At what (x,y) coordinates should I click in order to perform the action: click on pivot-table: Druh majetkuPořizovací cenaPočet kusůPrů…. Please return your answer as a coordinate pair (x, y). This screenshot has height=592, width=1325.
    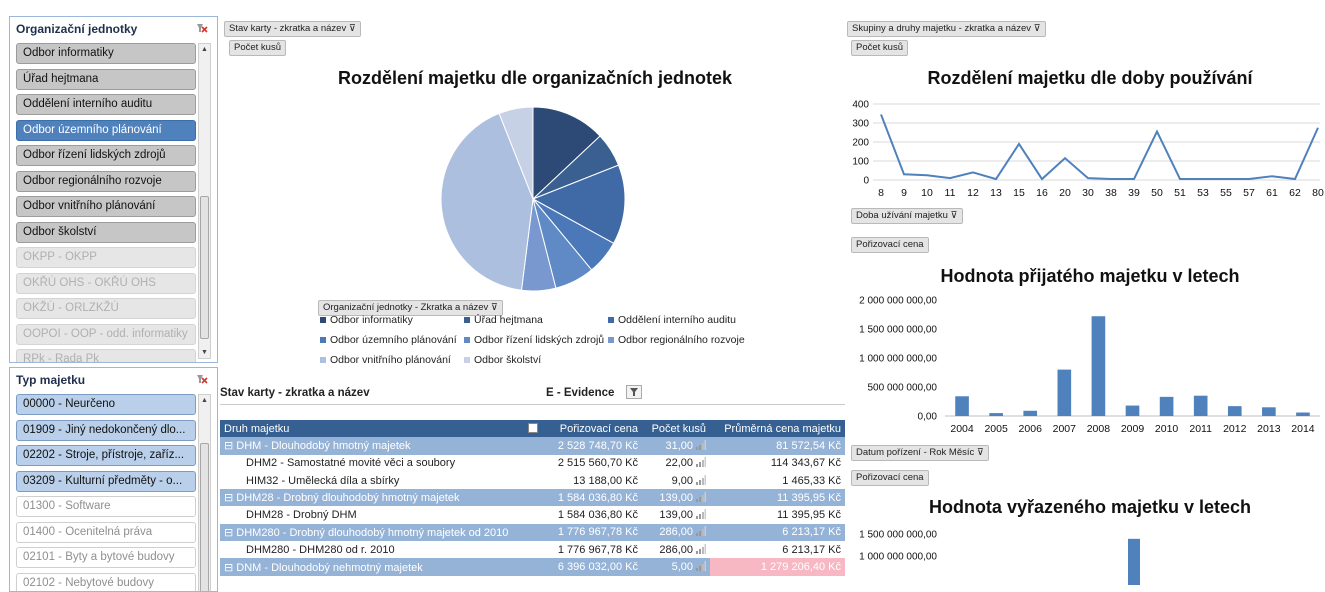
    Looking at the image, I should click on (532, 498).